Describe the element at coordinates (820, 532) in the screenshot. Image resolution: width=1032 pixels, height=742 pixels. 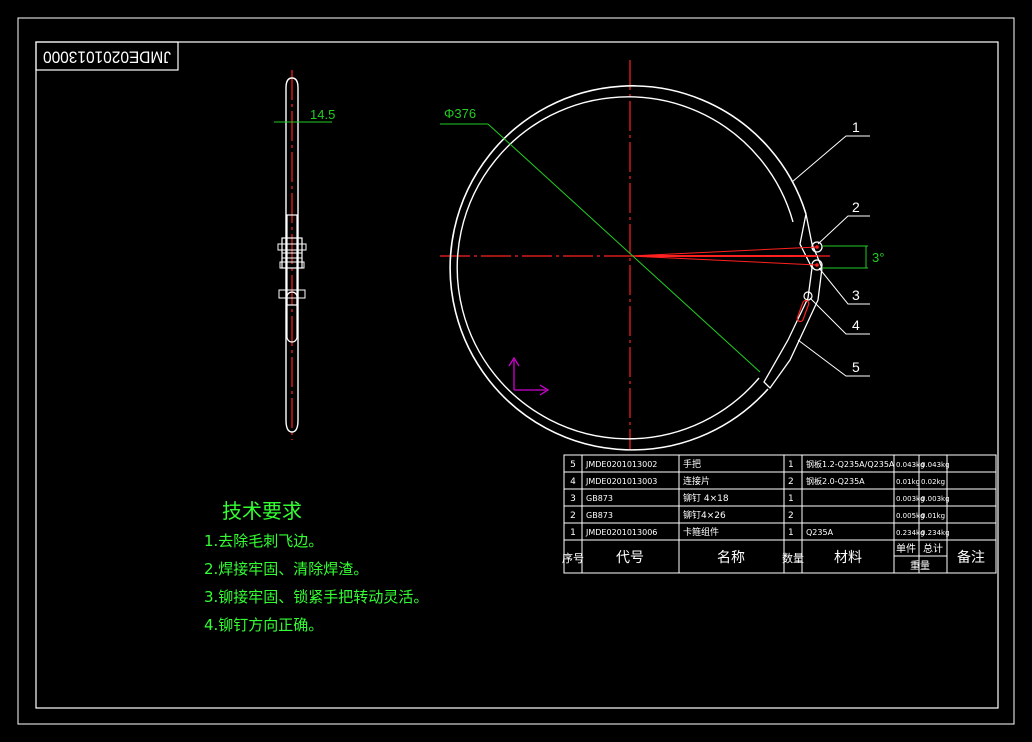
I see `bom-cell-material: Q235A` at that location.